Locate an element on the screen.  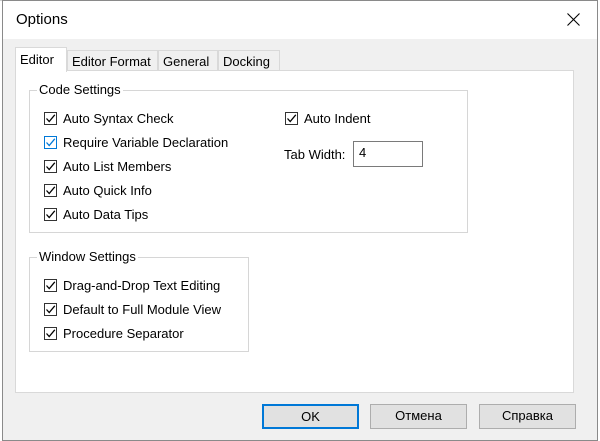
checkbox-label: Auto List Members is located at coordinates (117, 166).